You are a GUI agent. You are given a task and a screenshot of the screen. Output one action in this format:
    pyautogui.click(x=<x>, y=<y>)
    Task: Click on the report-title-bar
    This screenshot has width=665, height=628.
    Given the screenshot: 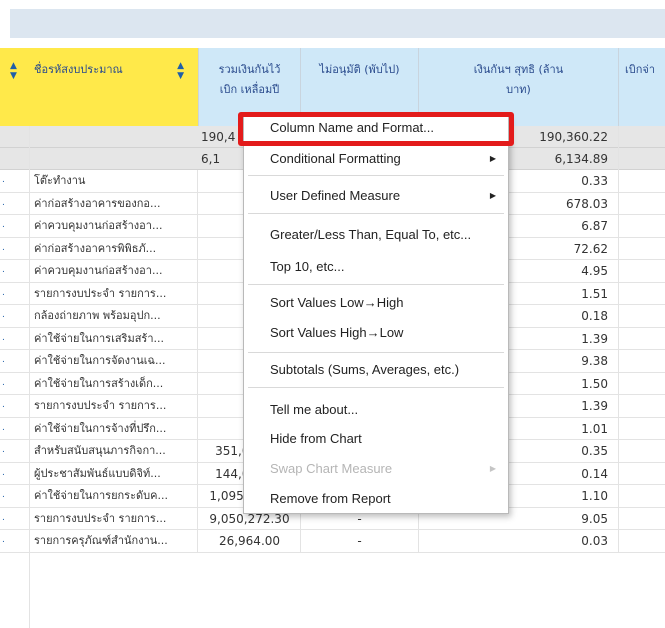 What is the action you would take?
    pyautogui.click(x=337, y=23)
    